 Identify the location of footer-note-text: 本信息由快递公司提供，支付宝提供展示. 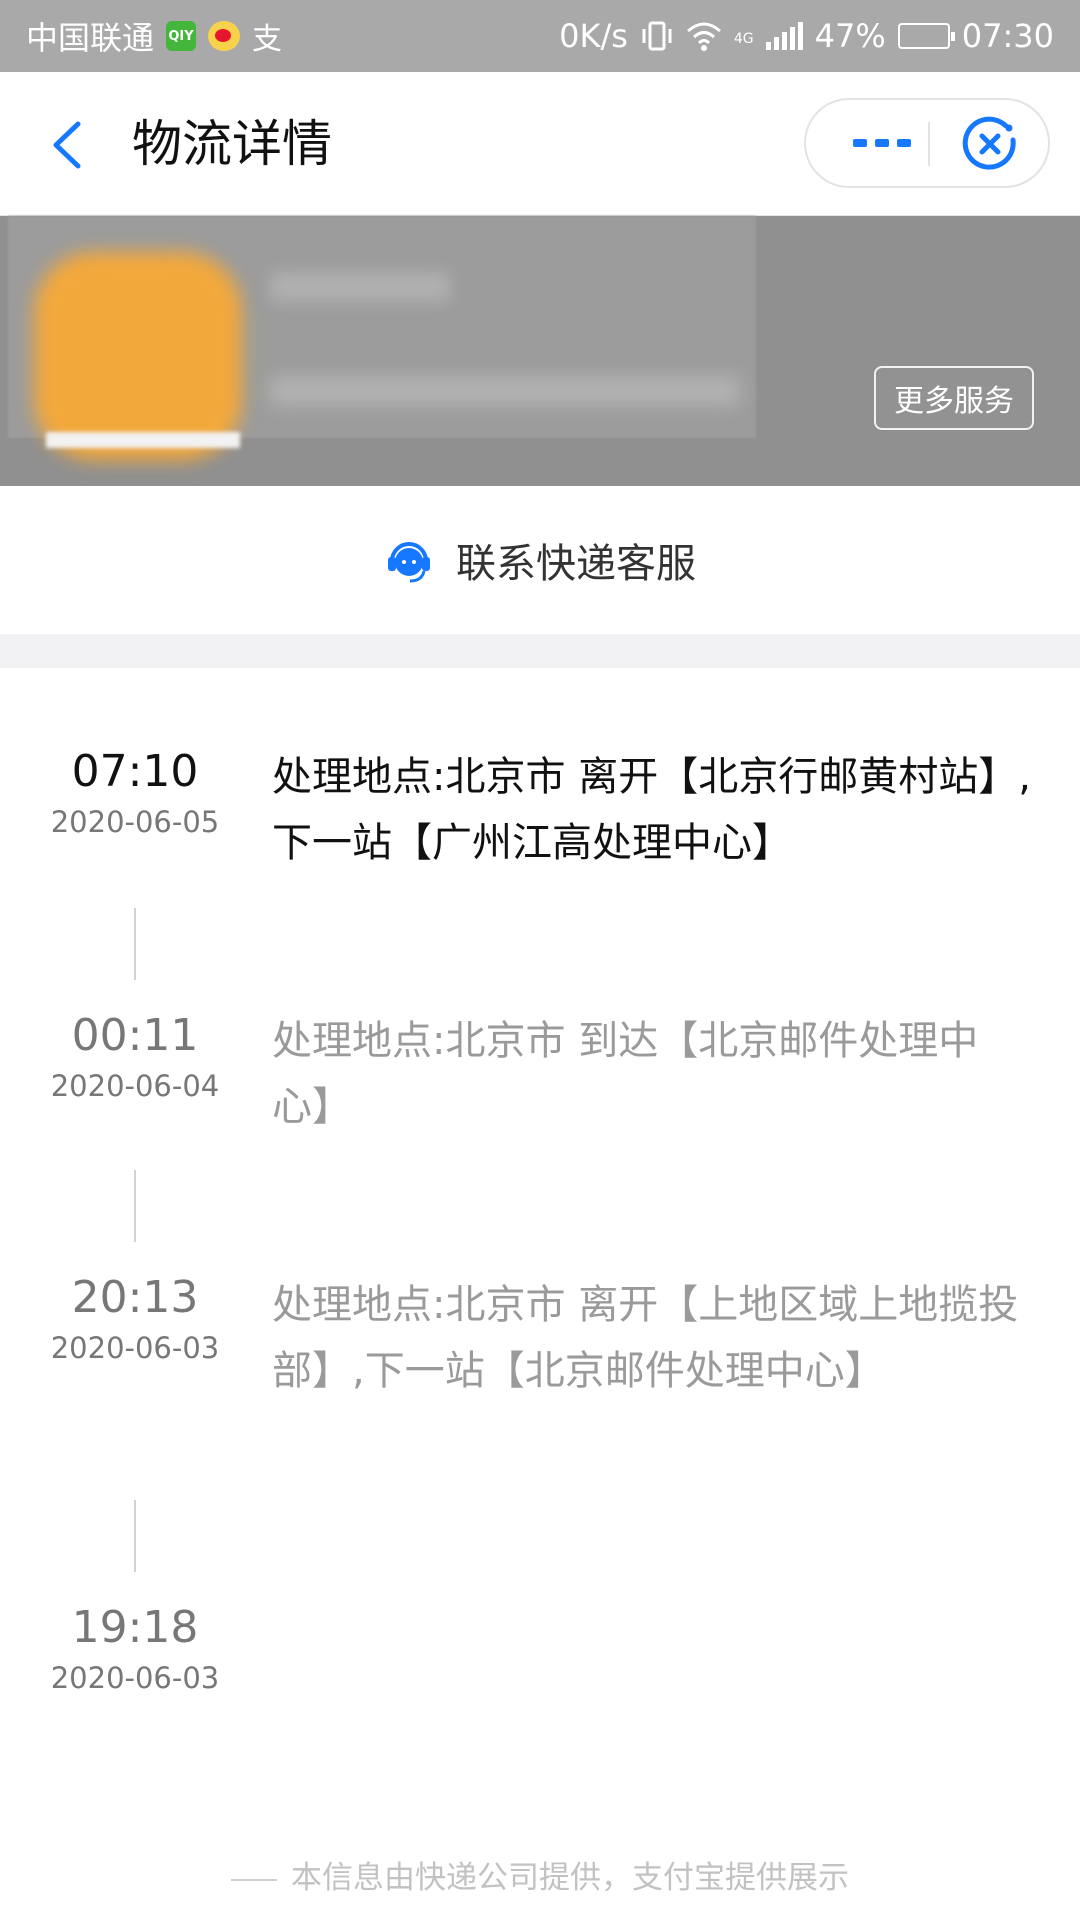
(570, 1878).